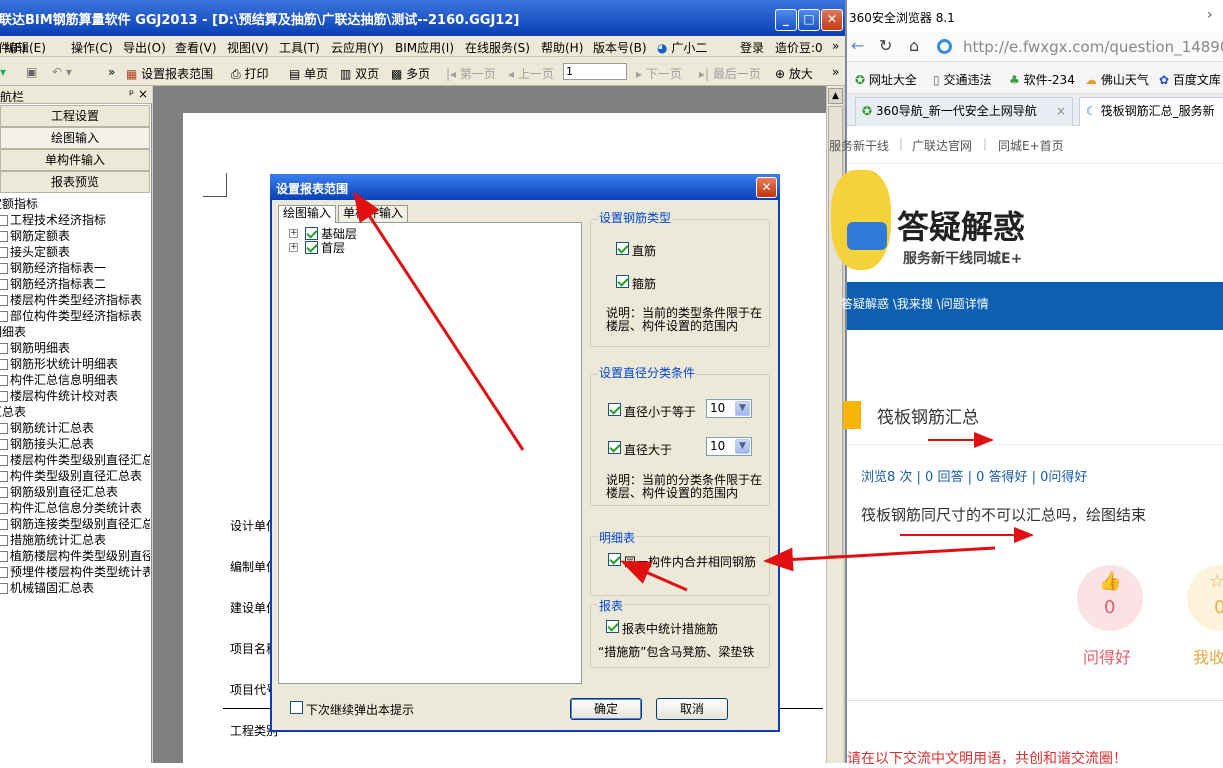  I want to click on diameter-gt-checkbox, so click(614, 447).